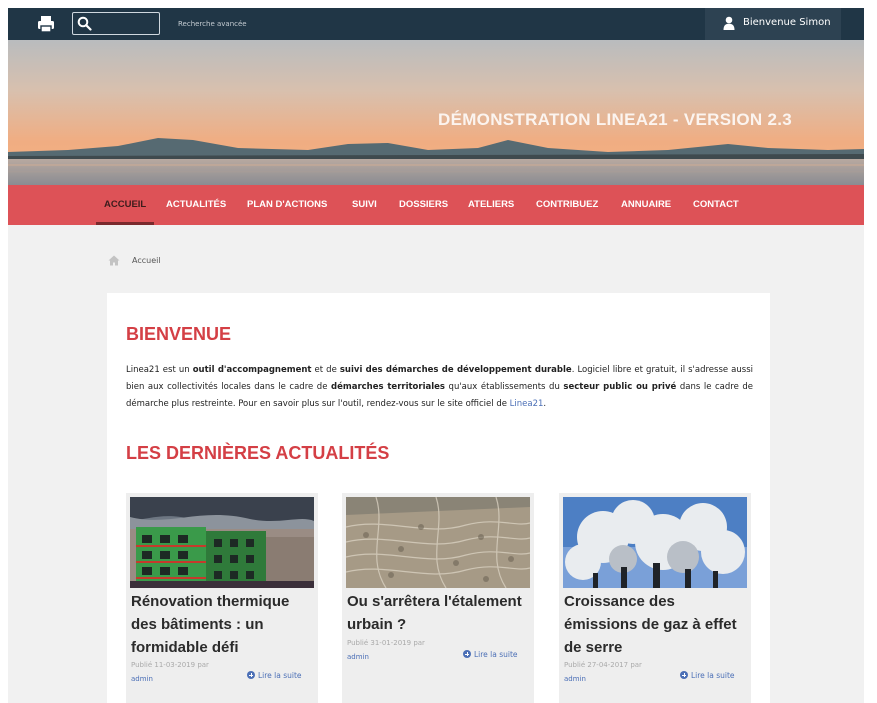  Describe the element at coordinates (436, 24) in the screenshot. I see `top-bar: Recherche avancée Bienvenue Simon` at that location.